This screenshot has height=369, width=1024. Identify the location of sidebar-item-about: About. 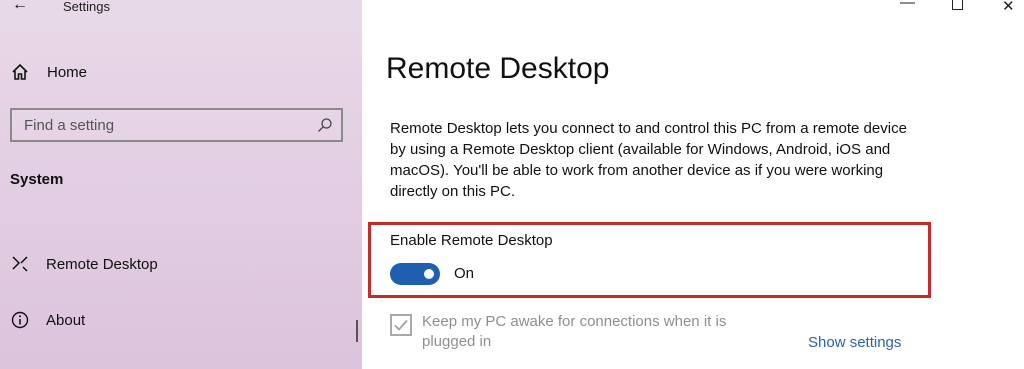
(47, 320).